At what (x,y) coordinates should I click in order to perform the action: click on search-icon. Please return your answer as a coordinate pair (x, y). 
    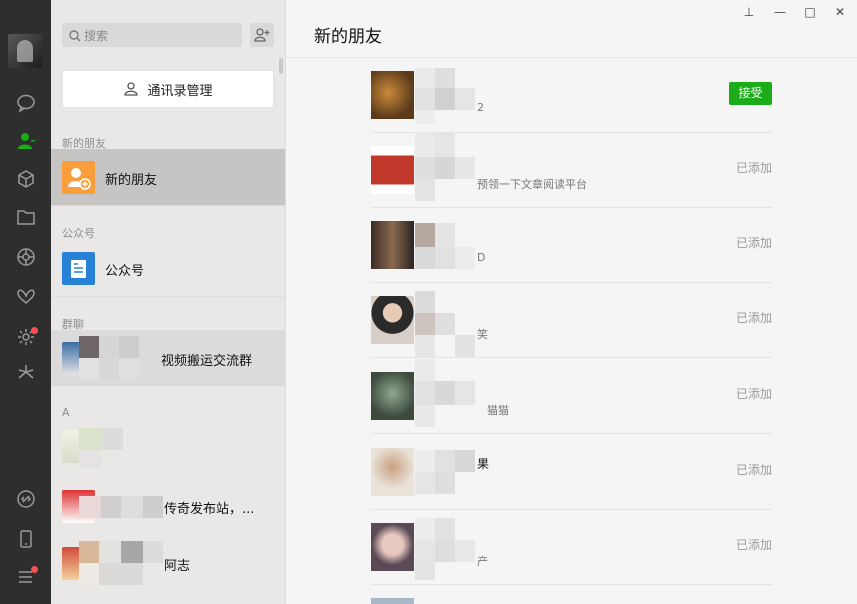
    Looking at the image, I should click on (75, 35).